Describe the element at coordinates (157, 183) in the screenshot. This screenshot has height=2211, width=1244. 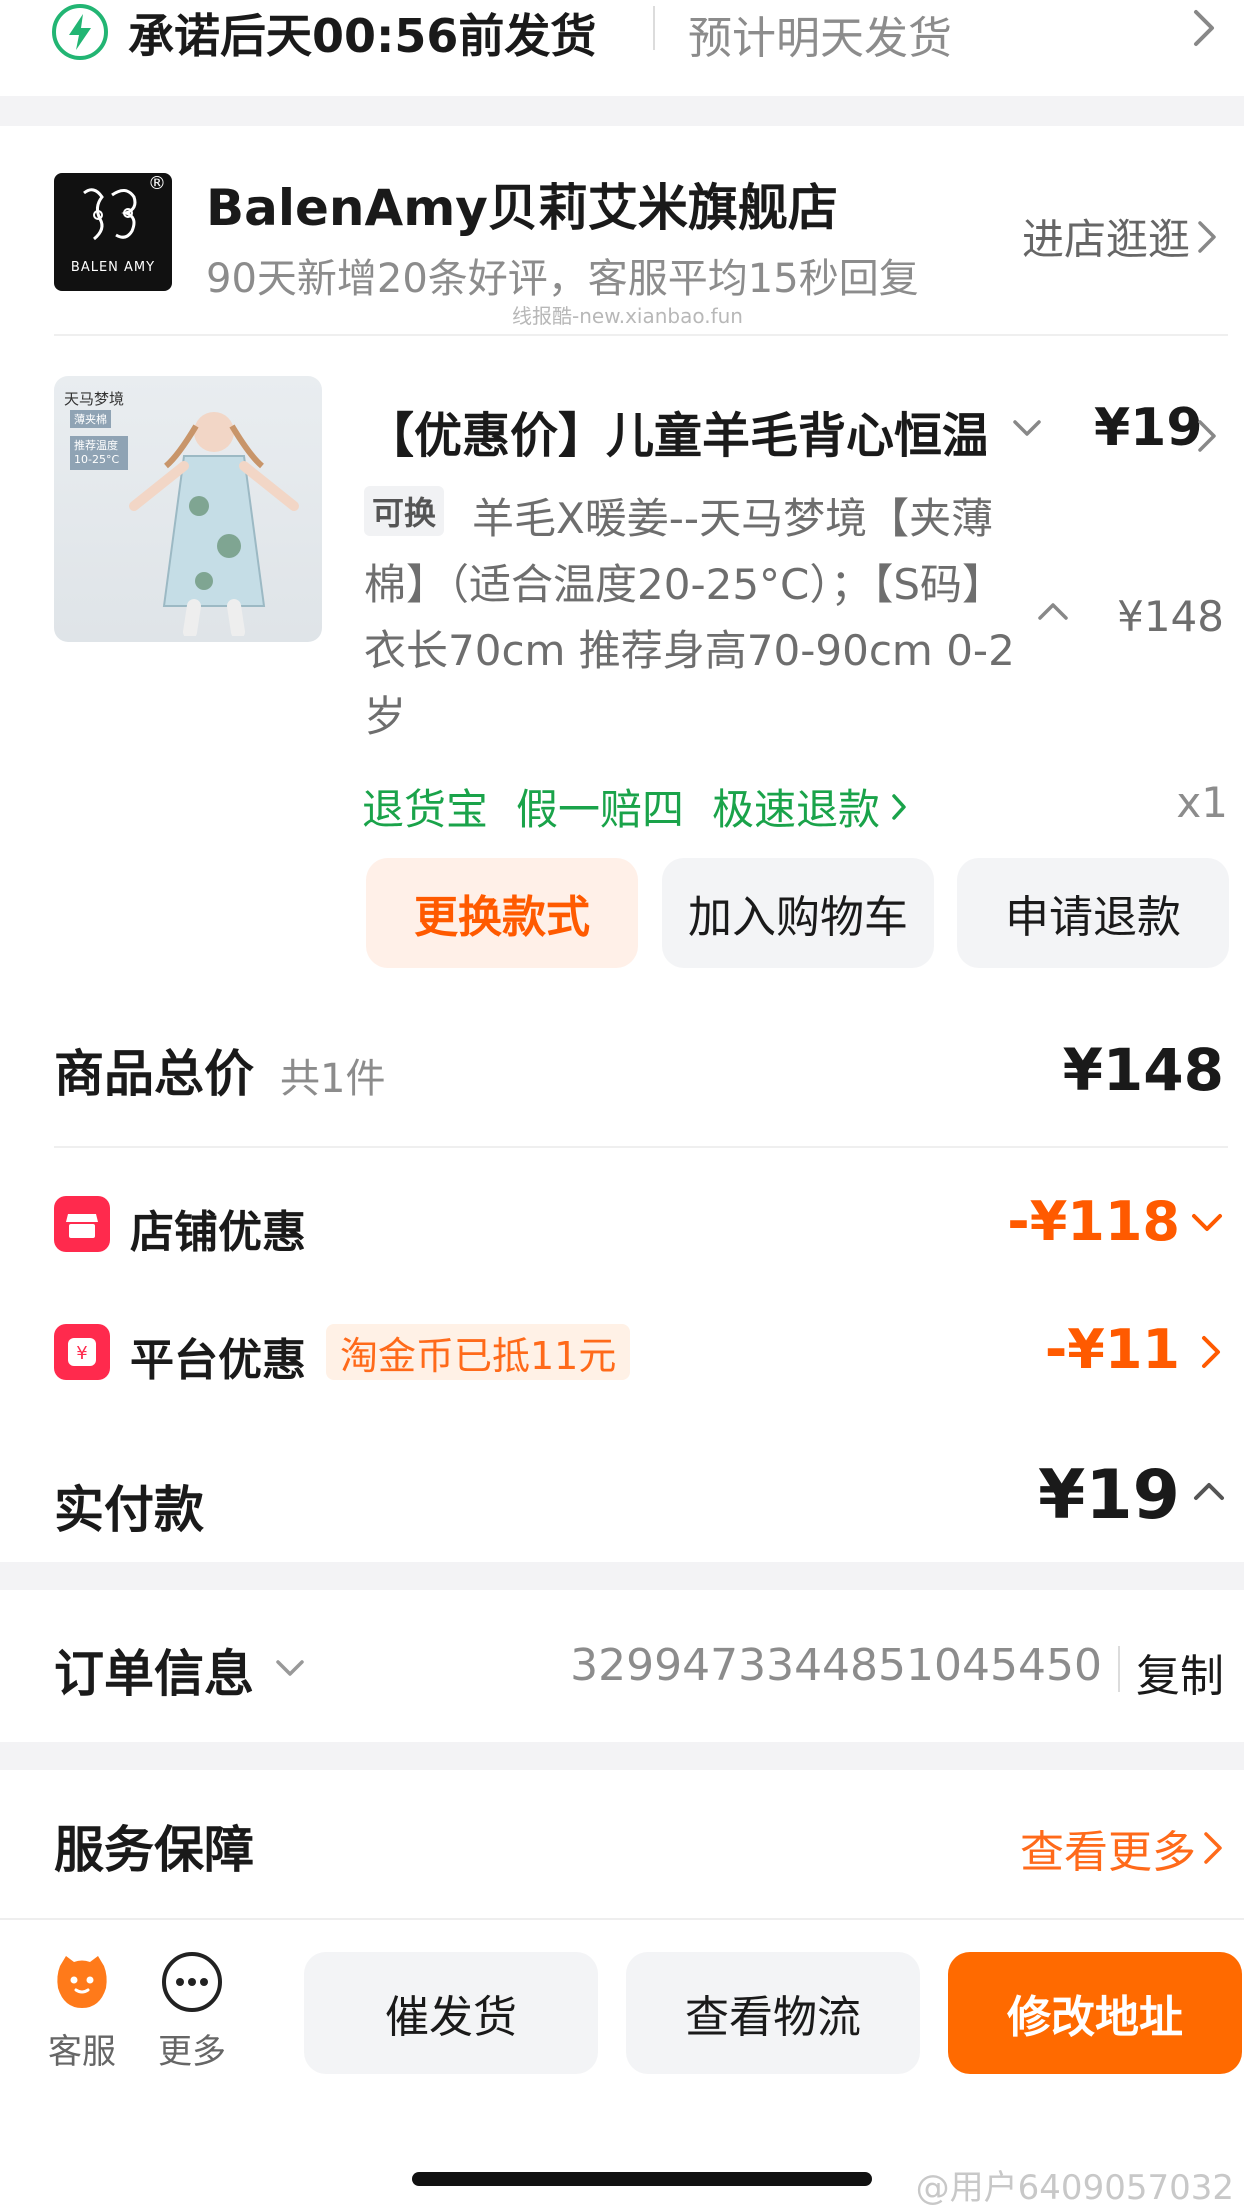
I see `registered-mark: ®` at that location.